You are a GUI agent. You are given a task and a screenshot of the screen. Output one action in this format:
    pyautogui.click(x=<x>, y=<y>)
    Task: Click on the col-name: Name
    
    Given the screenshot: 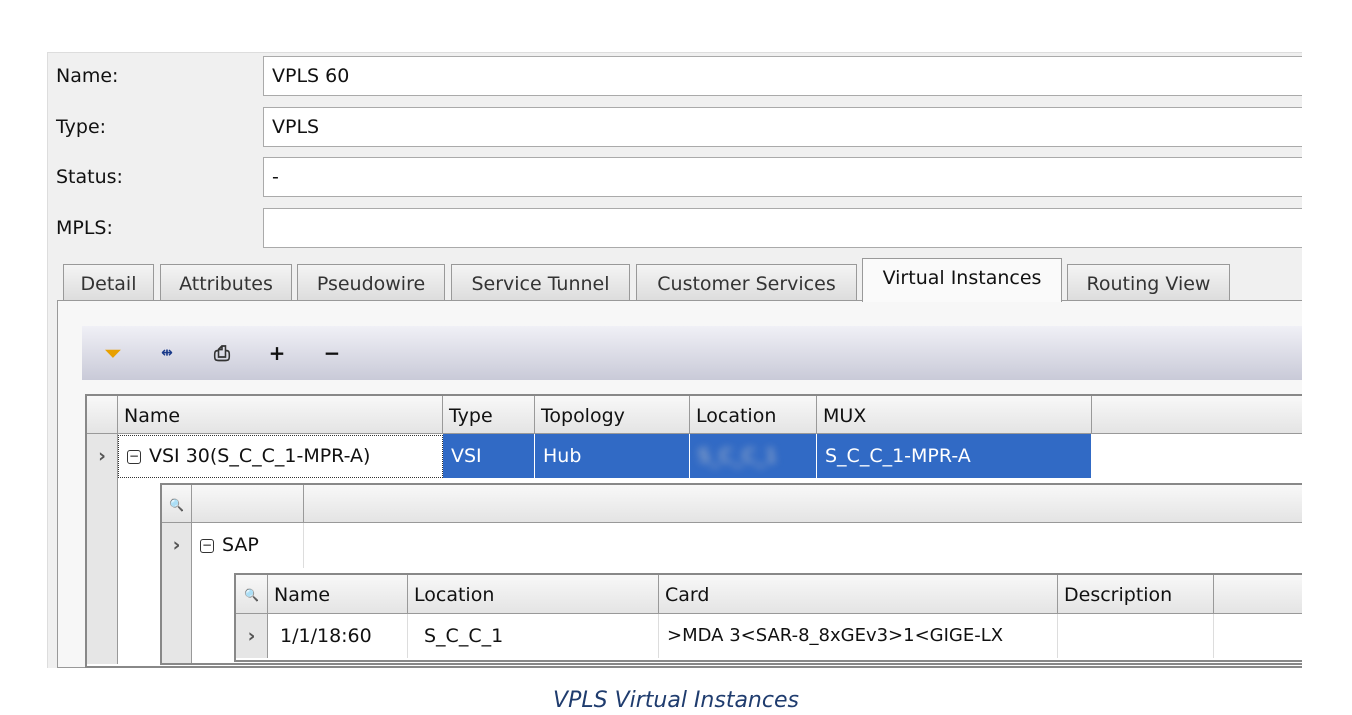 What is the action you would take?
    pyautogui.click(x=280, y=415)
    